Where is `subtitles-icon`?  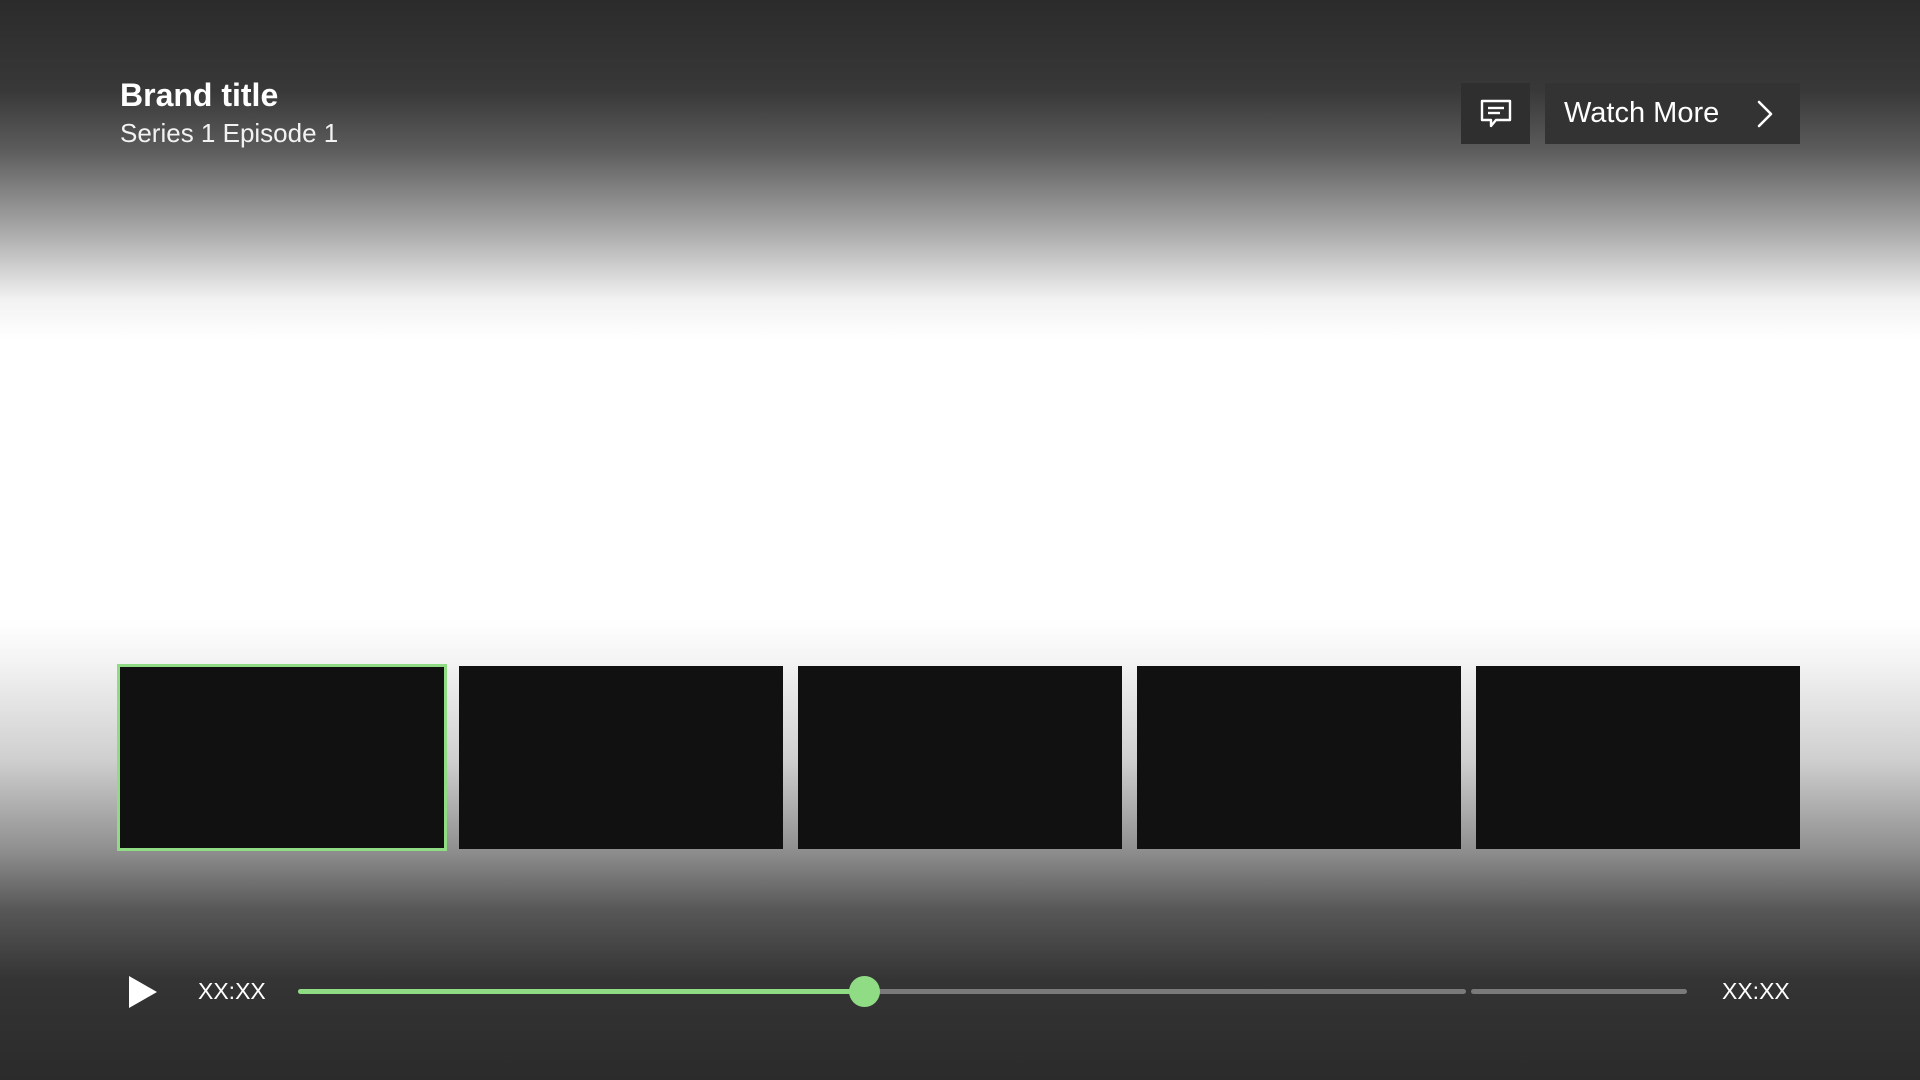
subtitles-icon is located at coordinates (1495, 113).